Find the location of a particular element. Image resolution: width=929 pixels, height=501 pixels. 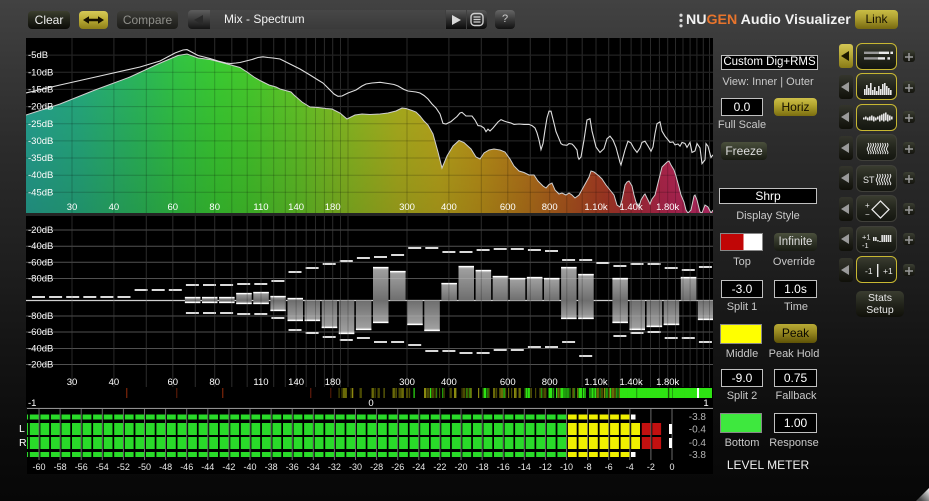

svg-text: -24 is located at coordinates (418, 467).